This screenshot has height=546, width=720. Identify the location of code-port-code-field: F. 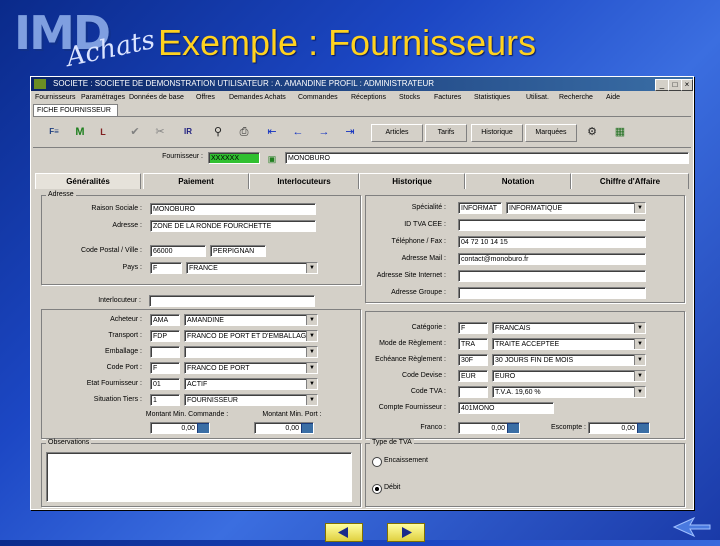
(165, 368).